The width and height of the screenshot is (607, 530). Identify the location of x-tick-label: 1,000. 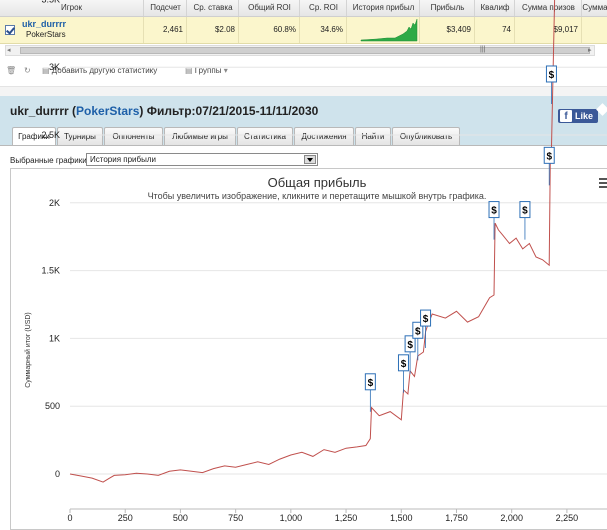
(291, 517).